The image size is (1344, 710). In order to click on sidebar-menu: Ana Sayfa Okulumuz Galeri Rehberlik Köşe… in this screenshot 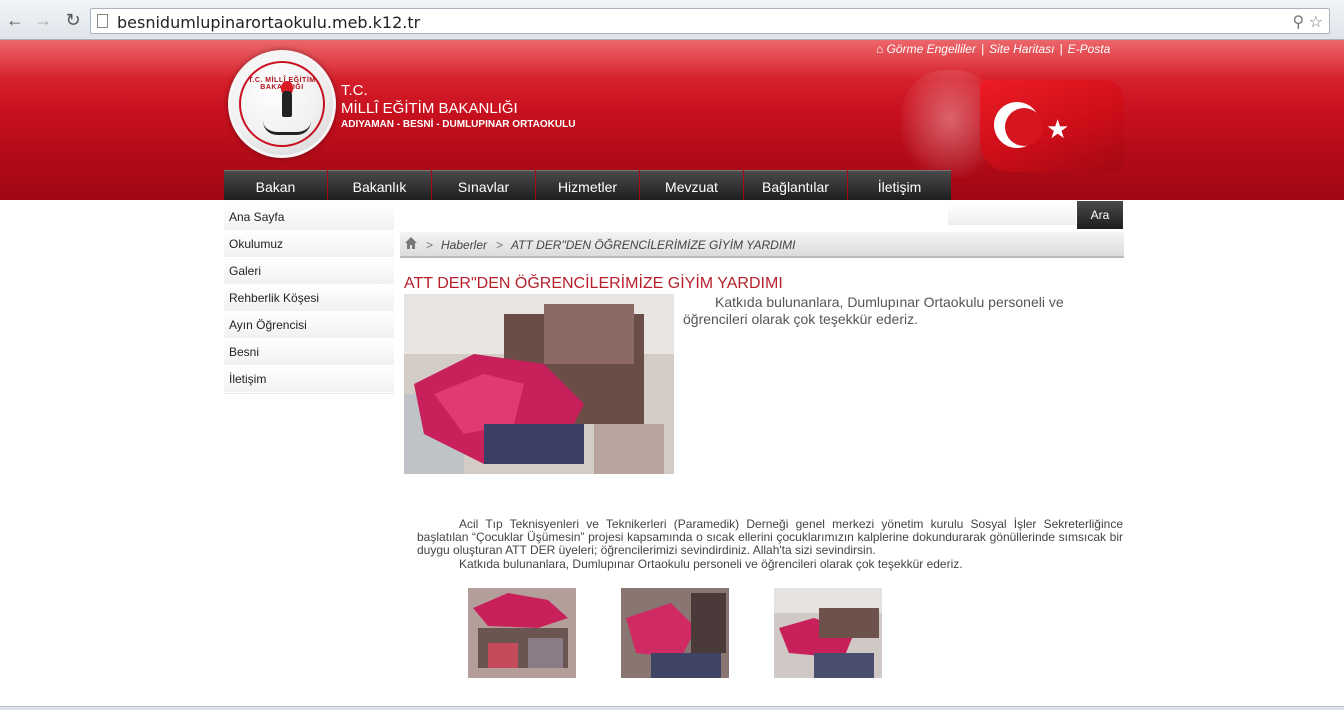, I will do `click(309, 298)`.